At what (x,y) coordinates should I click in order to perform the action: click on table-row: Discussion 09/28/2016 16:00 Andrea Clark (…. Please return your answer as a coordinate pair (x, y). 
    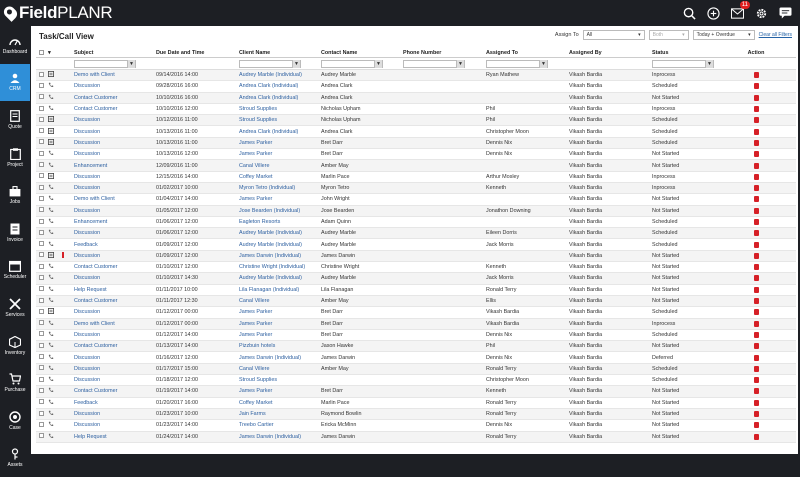
    Looking at the image, I should click on (416, 87).